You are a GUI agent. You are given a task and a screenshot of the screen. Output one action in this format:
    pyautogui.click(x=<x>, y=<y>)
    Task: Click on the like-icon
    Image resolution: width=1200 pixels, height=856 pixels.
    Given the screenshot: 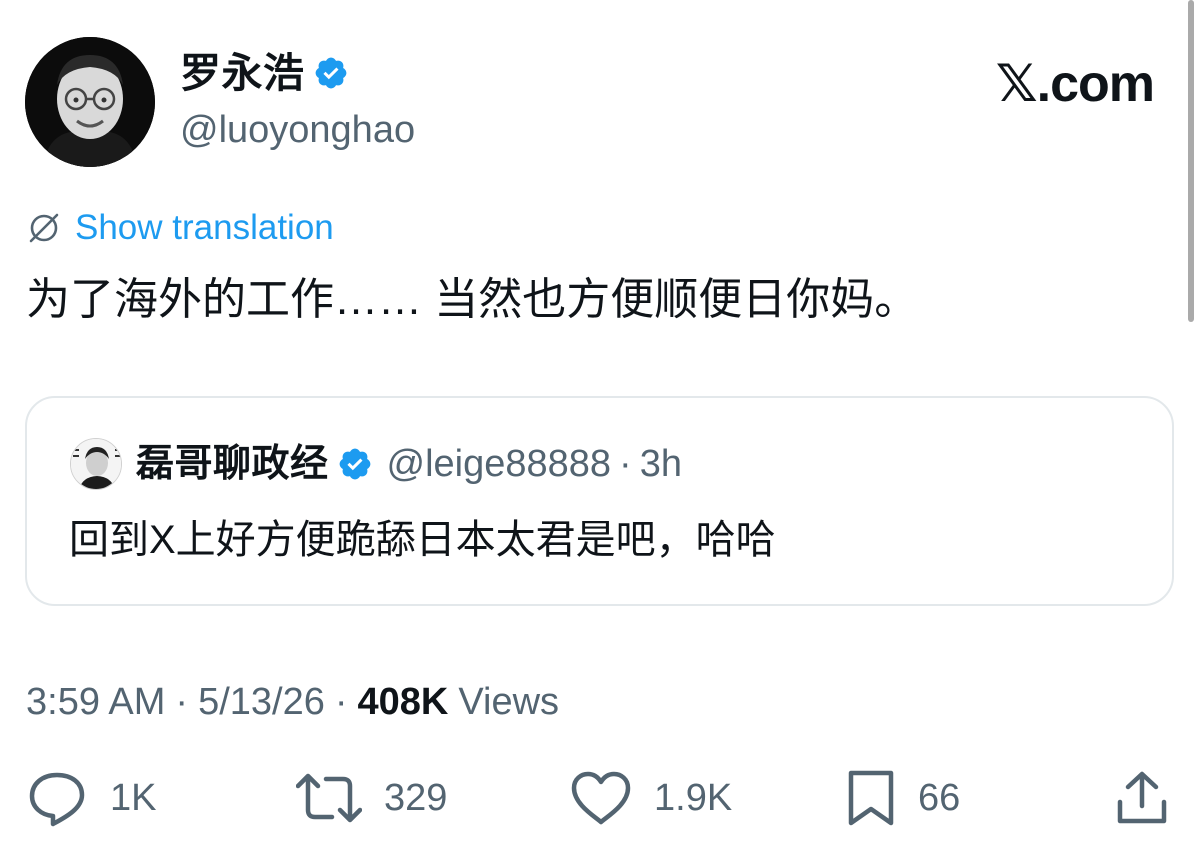 What is the action you would take?
    pyautogui.click(x=601, y=798)
    